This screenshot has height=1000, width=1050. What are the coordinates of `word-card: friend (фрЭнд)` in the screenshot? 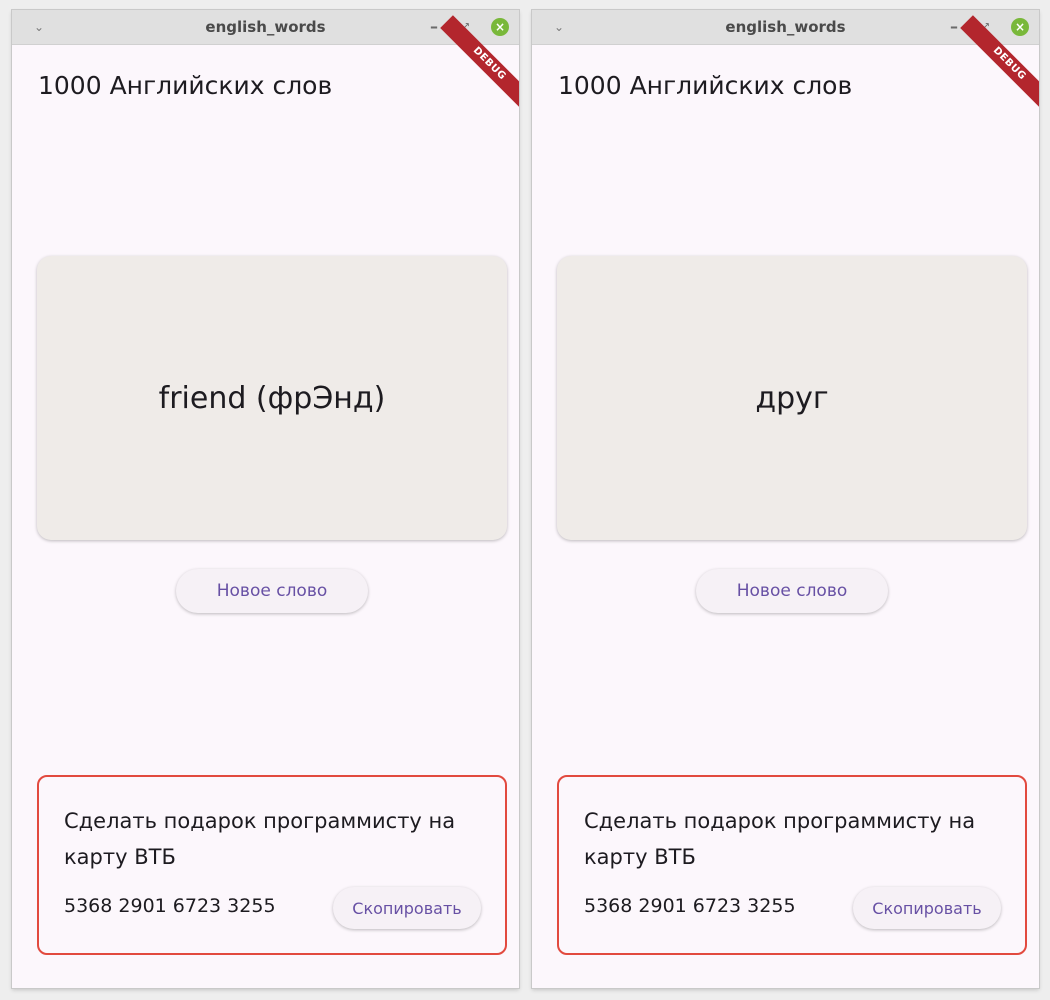 It's located at (272, 398).